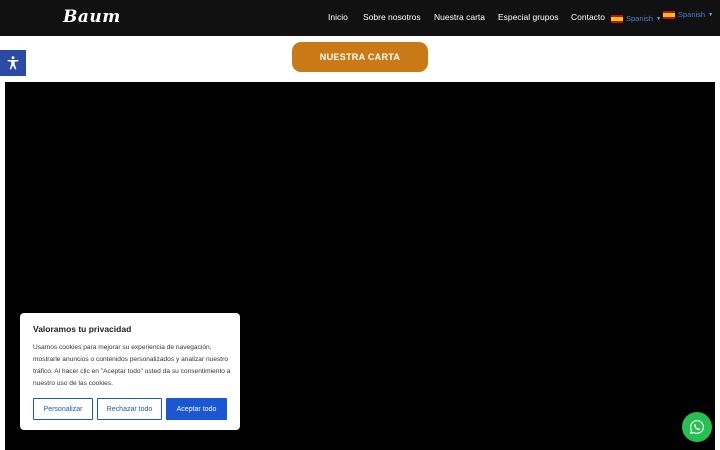 This screenshot has height=450, width=720. Describe the element at coordinates (82, 329) in the screenshot. I see `cookie-title: Valoramos tu privacidad` at that location.